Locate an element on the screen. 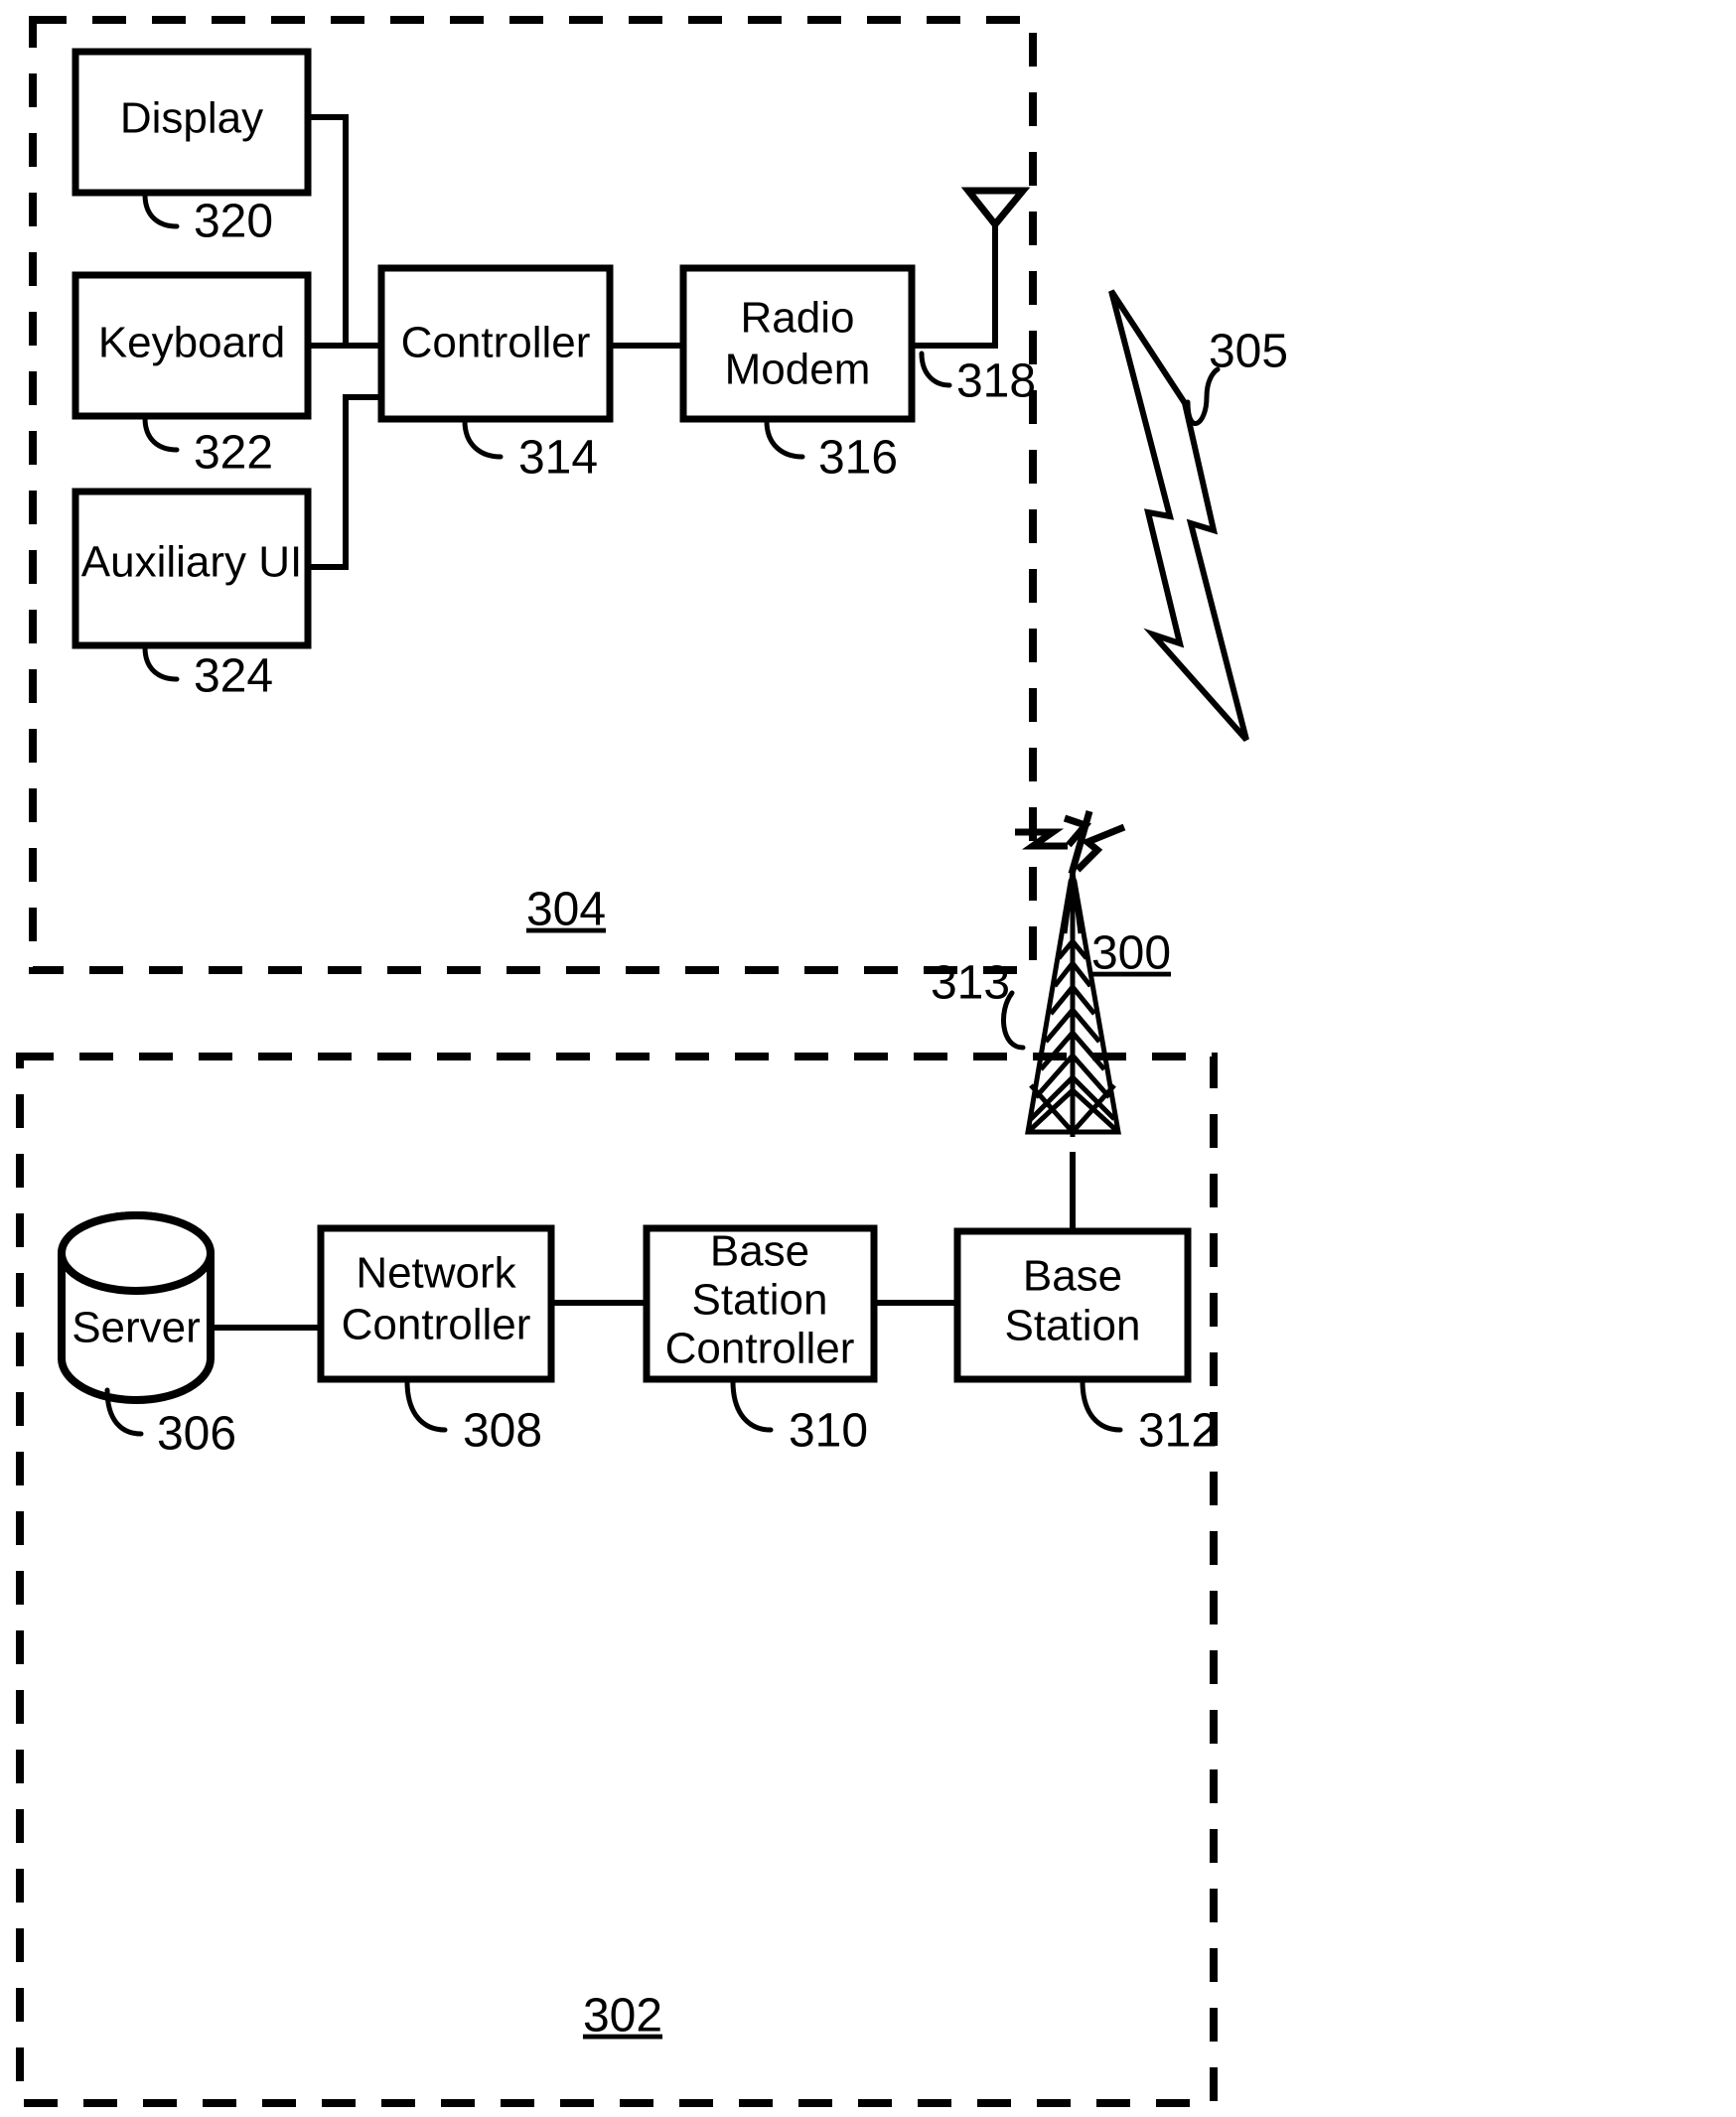 Image resolution: width=1736 pixels, height=2117 pixels. ref-314: 314 is located at coordinates (558, 458).